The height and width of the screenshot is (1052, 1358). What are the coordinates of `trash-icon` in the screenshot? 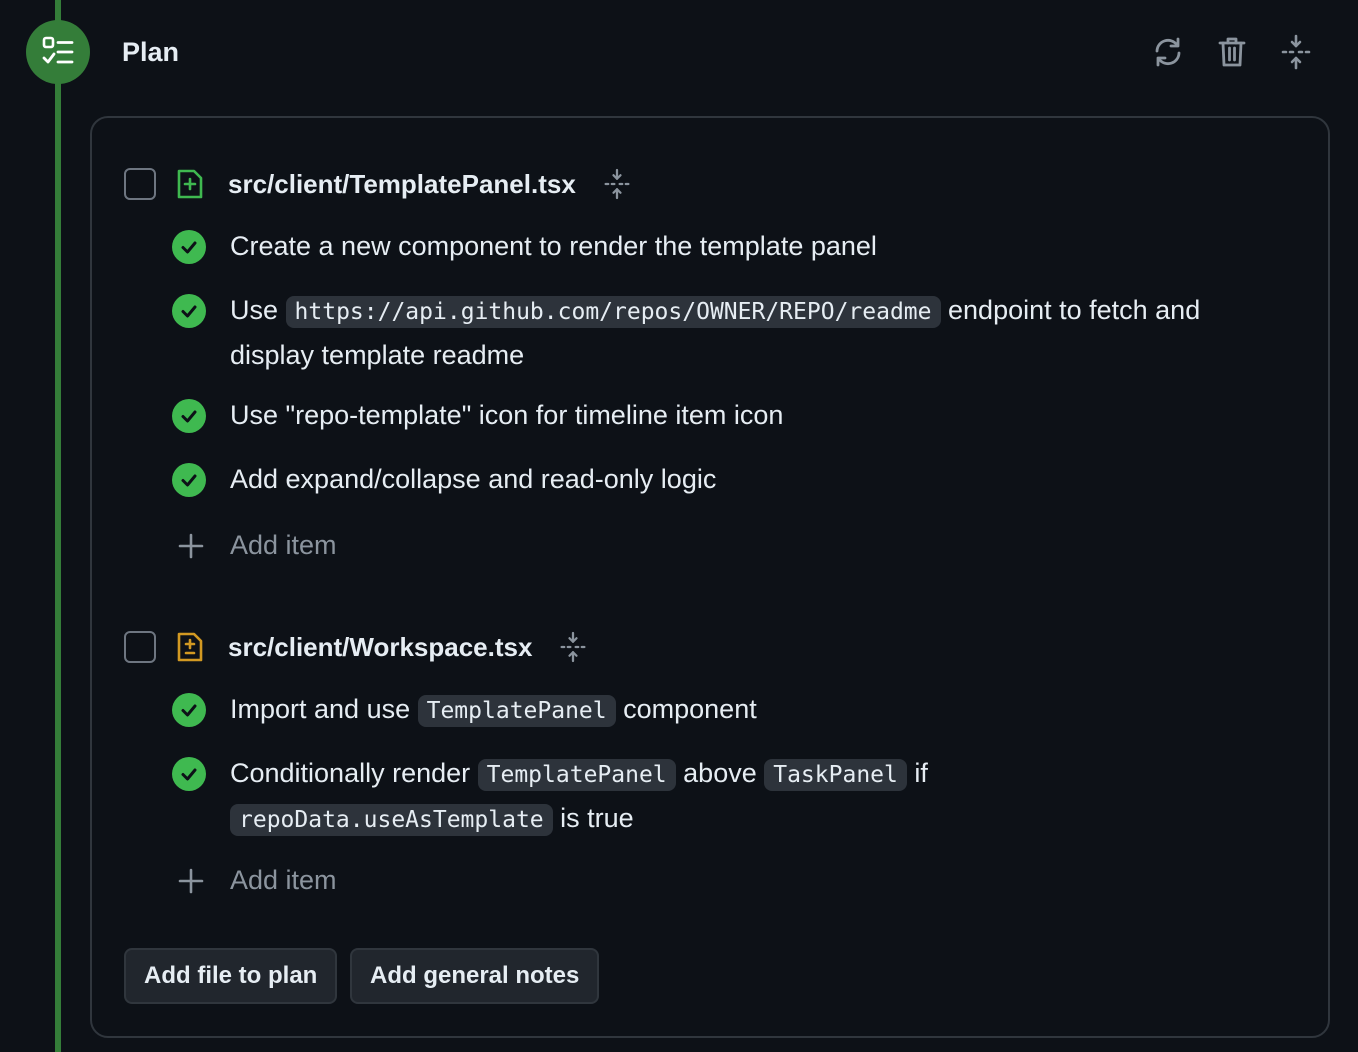 It's located at (1232, 52).